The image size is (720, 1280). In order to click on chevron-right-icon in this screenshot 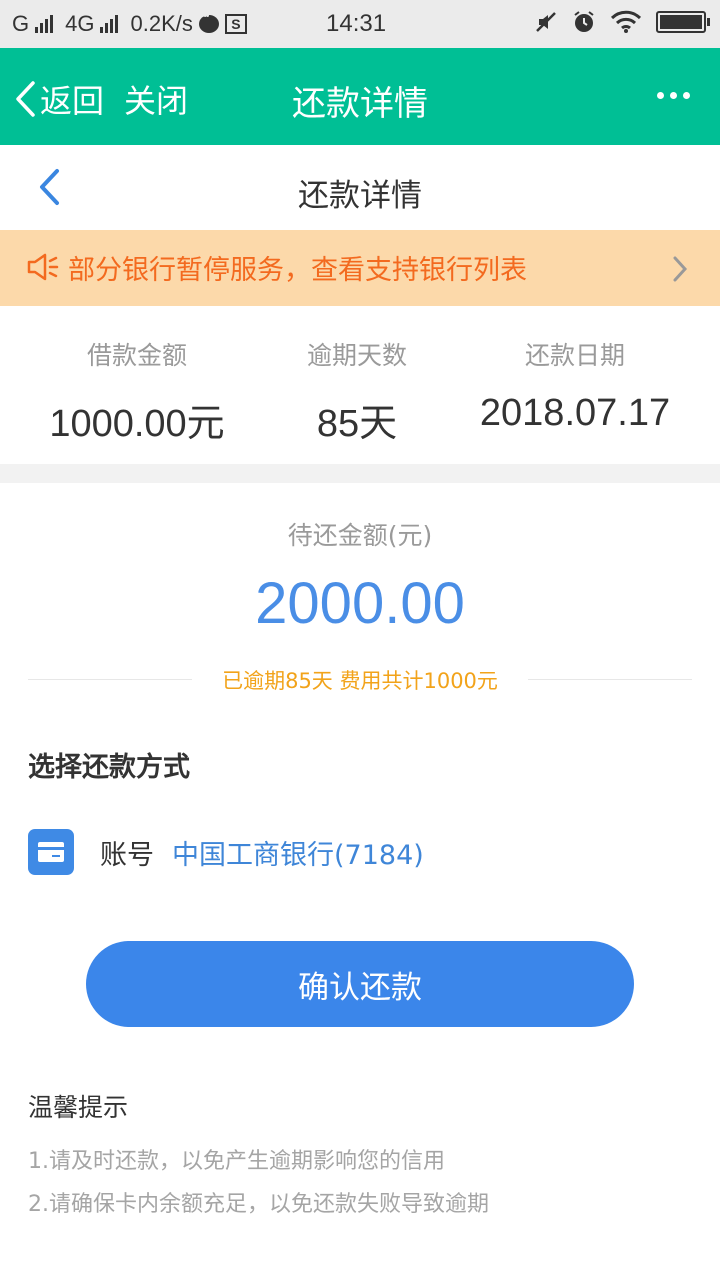, I will do `click(680, 269)`.